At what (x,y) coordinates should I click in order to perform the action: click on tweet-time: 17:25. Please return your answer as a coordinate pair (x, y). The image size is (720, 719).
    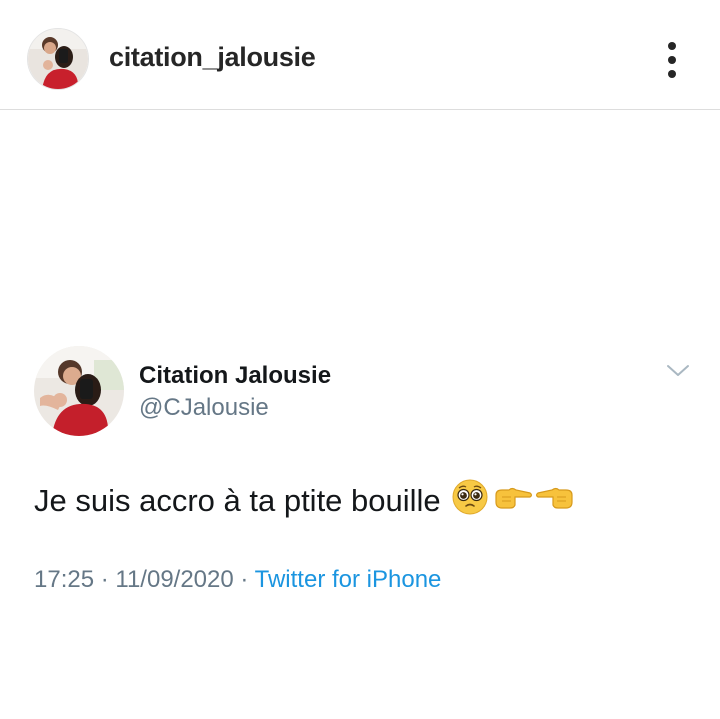
    Looking at the image, I should click on (64, 579).